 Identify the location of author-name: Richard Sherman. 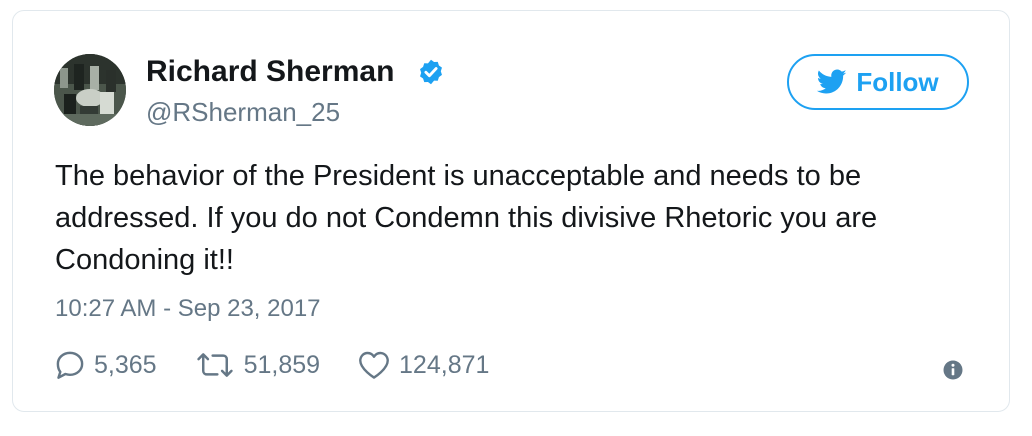
(270, 72).